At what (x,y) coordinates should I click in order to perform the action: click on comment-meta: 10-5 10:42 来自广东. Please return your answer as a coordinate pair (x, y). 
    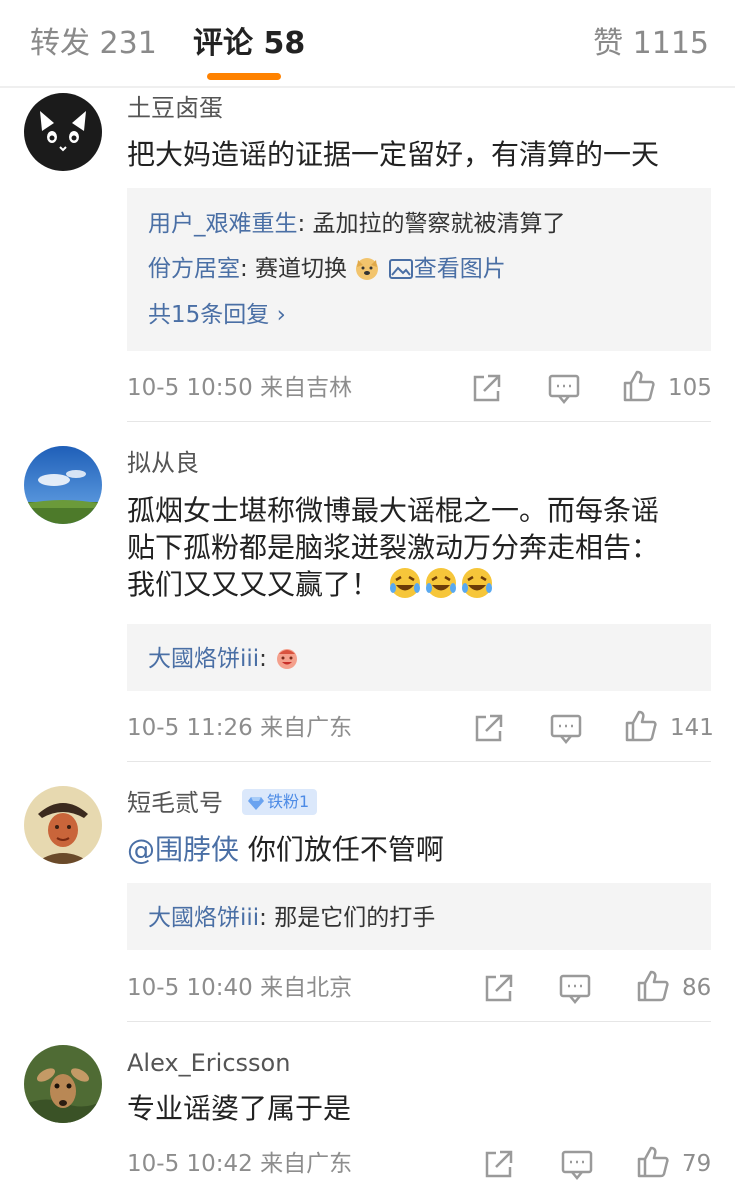
    Looking at the image, I should click on (239, 1164).